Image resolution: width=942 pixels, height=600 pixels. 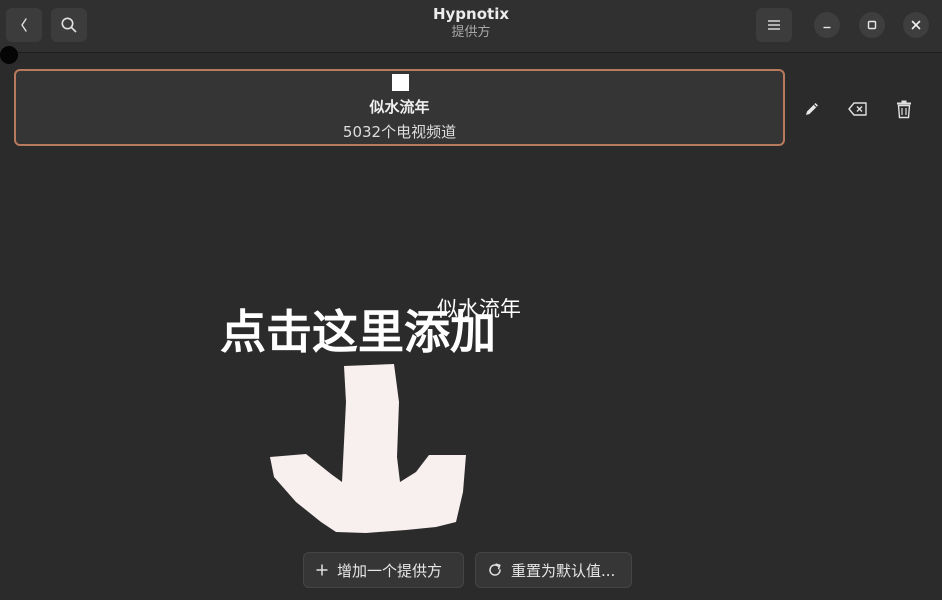 I want to click on provider-logo-icon, so click(x=400, y=82).